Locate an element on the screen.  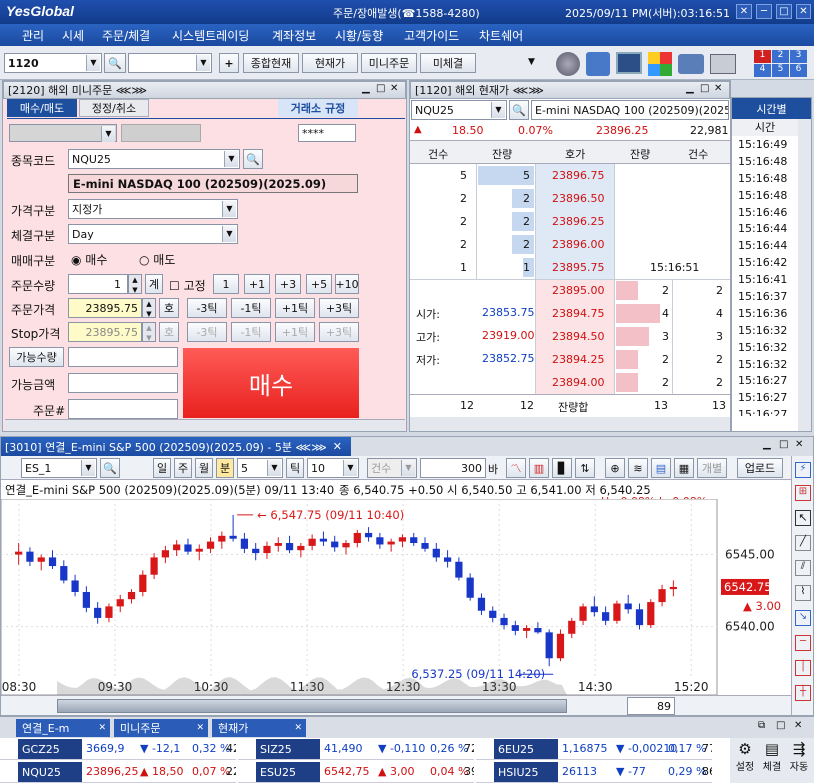
radio-buy: ◉ 매수 is located at coordinates (89, 259).